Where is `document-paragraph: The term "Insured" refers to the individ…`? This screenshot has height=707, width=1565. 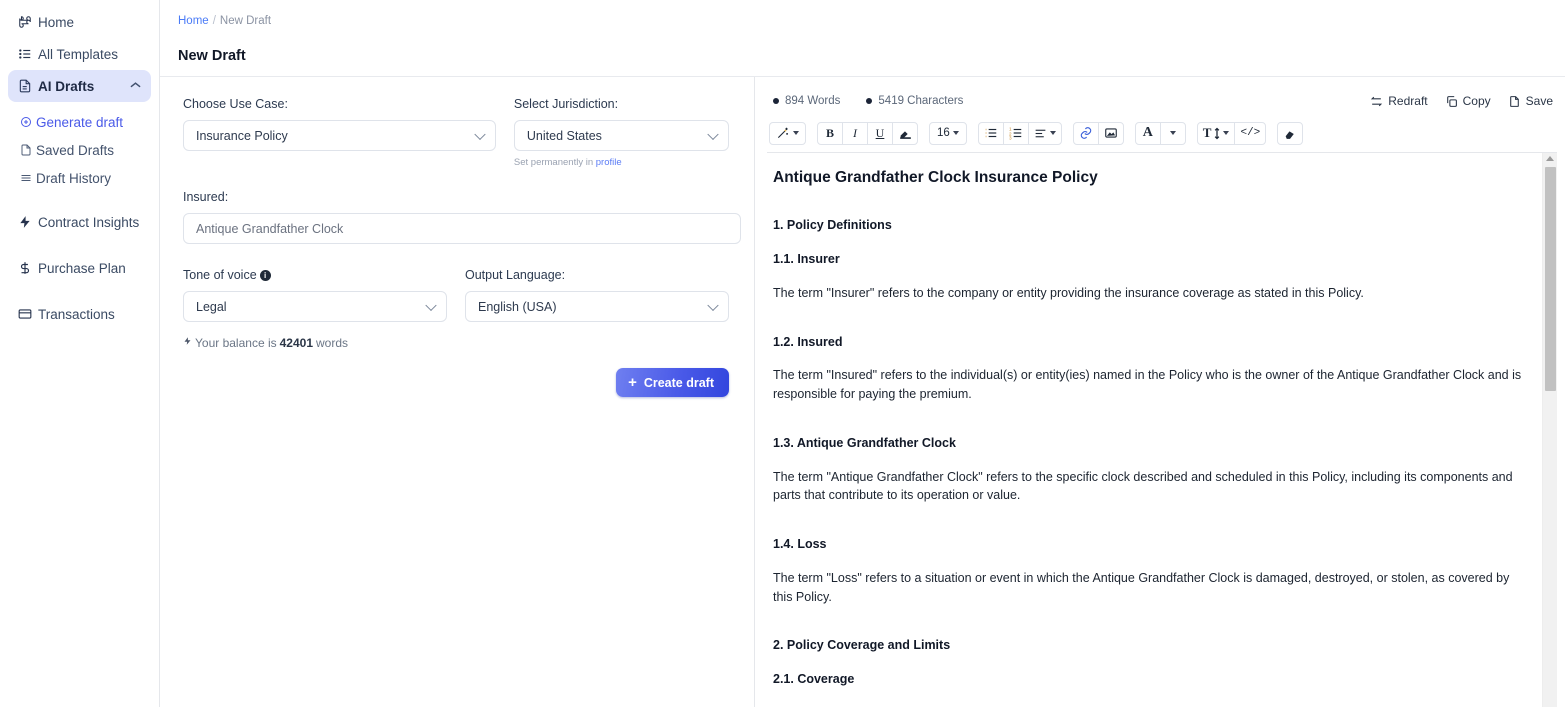
document-paragraph: The term "Insured" refers to the individ… is located at coordinates (1147, 384).